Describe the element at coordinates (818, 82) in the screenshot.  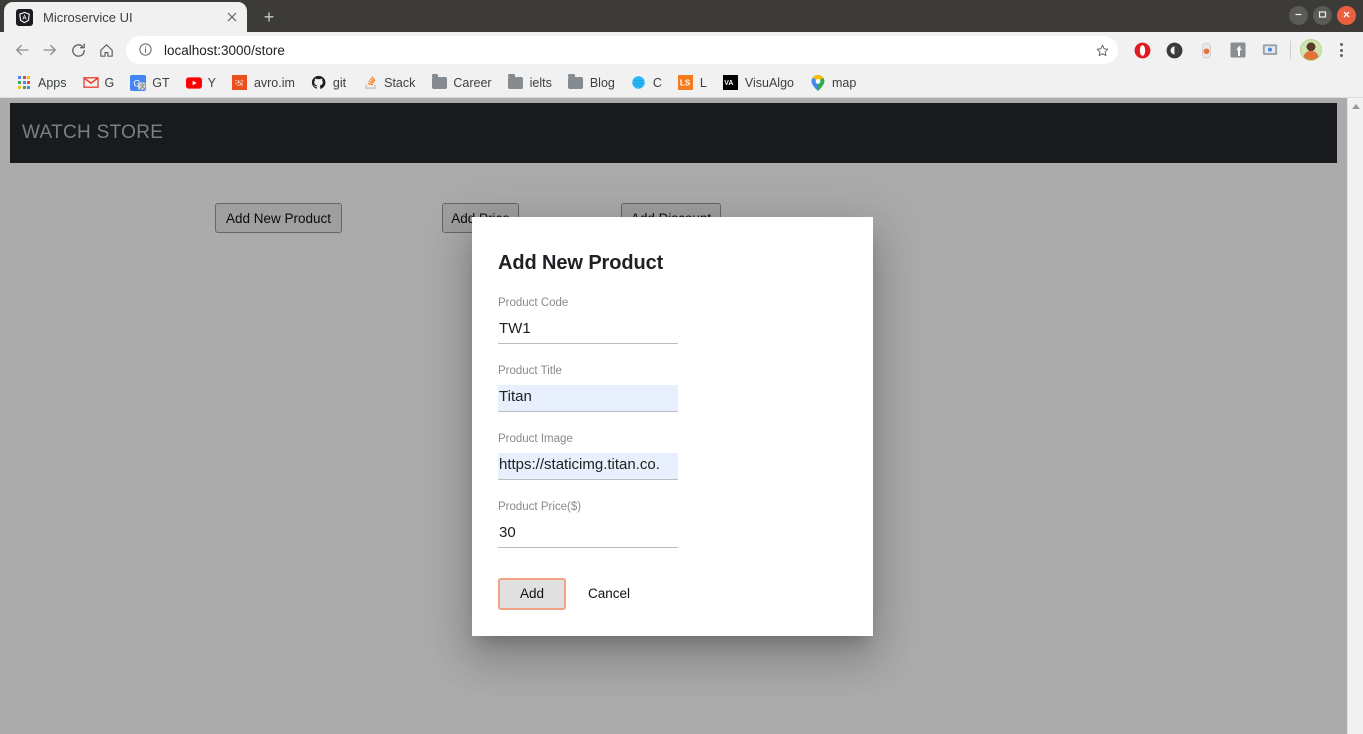
I see `map-pin-icon` at that location.